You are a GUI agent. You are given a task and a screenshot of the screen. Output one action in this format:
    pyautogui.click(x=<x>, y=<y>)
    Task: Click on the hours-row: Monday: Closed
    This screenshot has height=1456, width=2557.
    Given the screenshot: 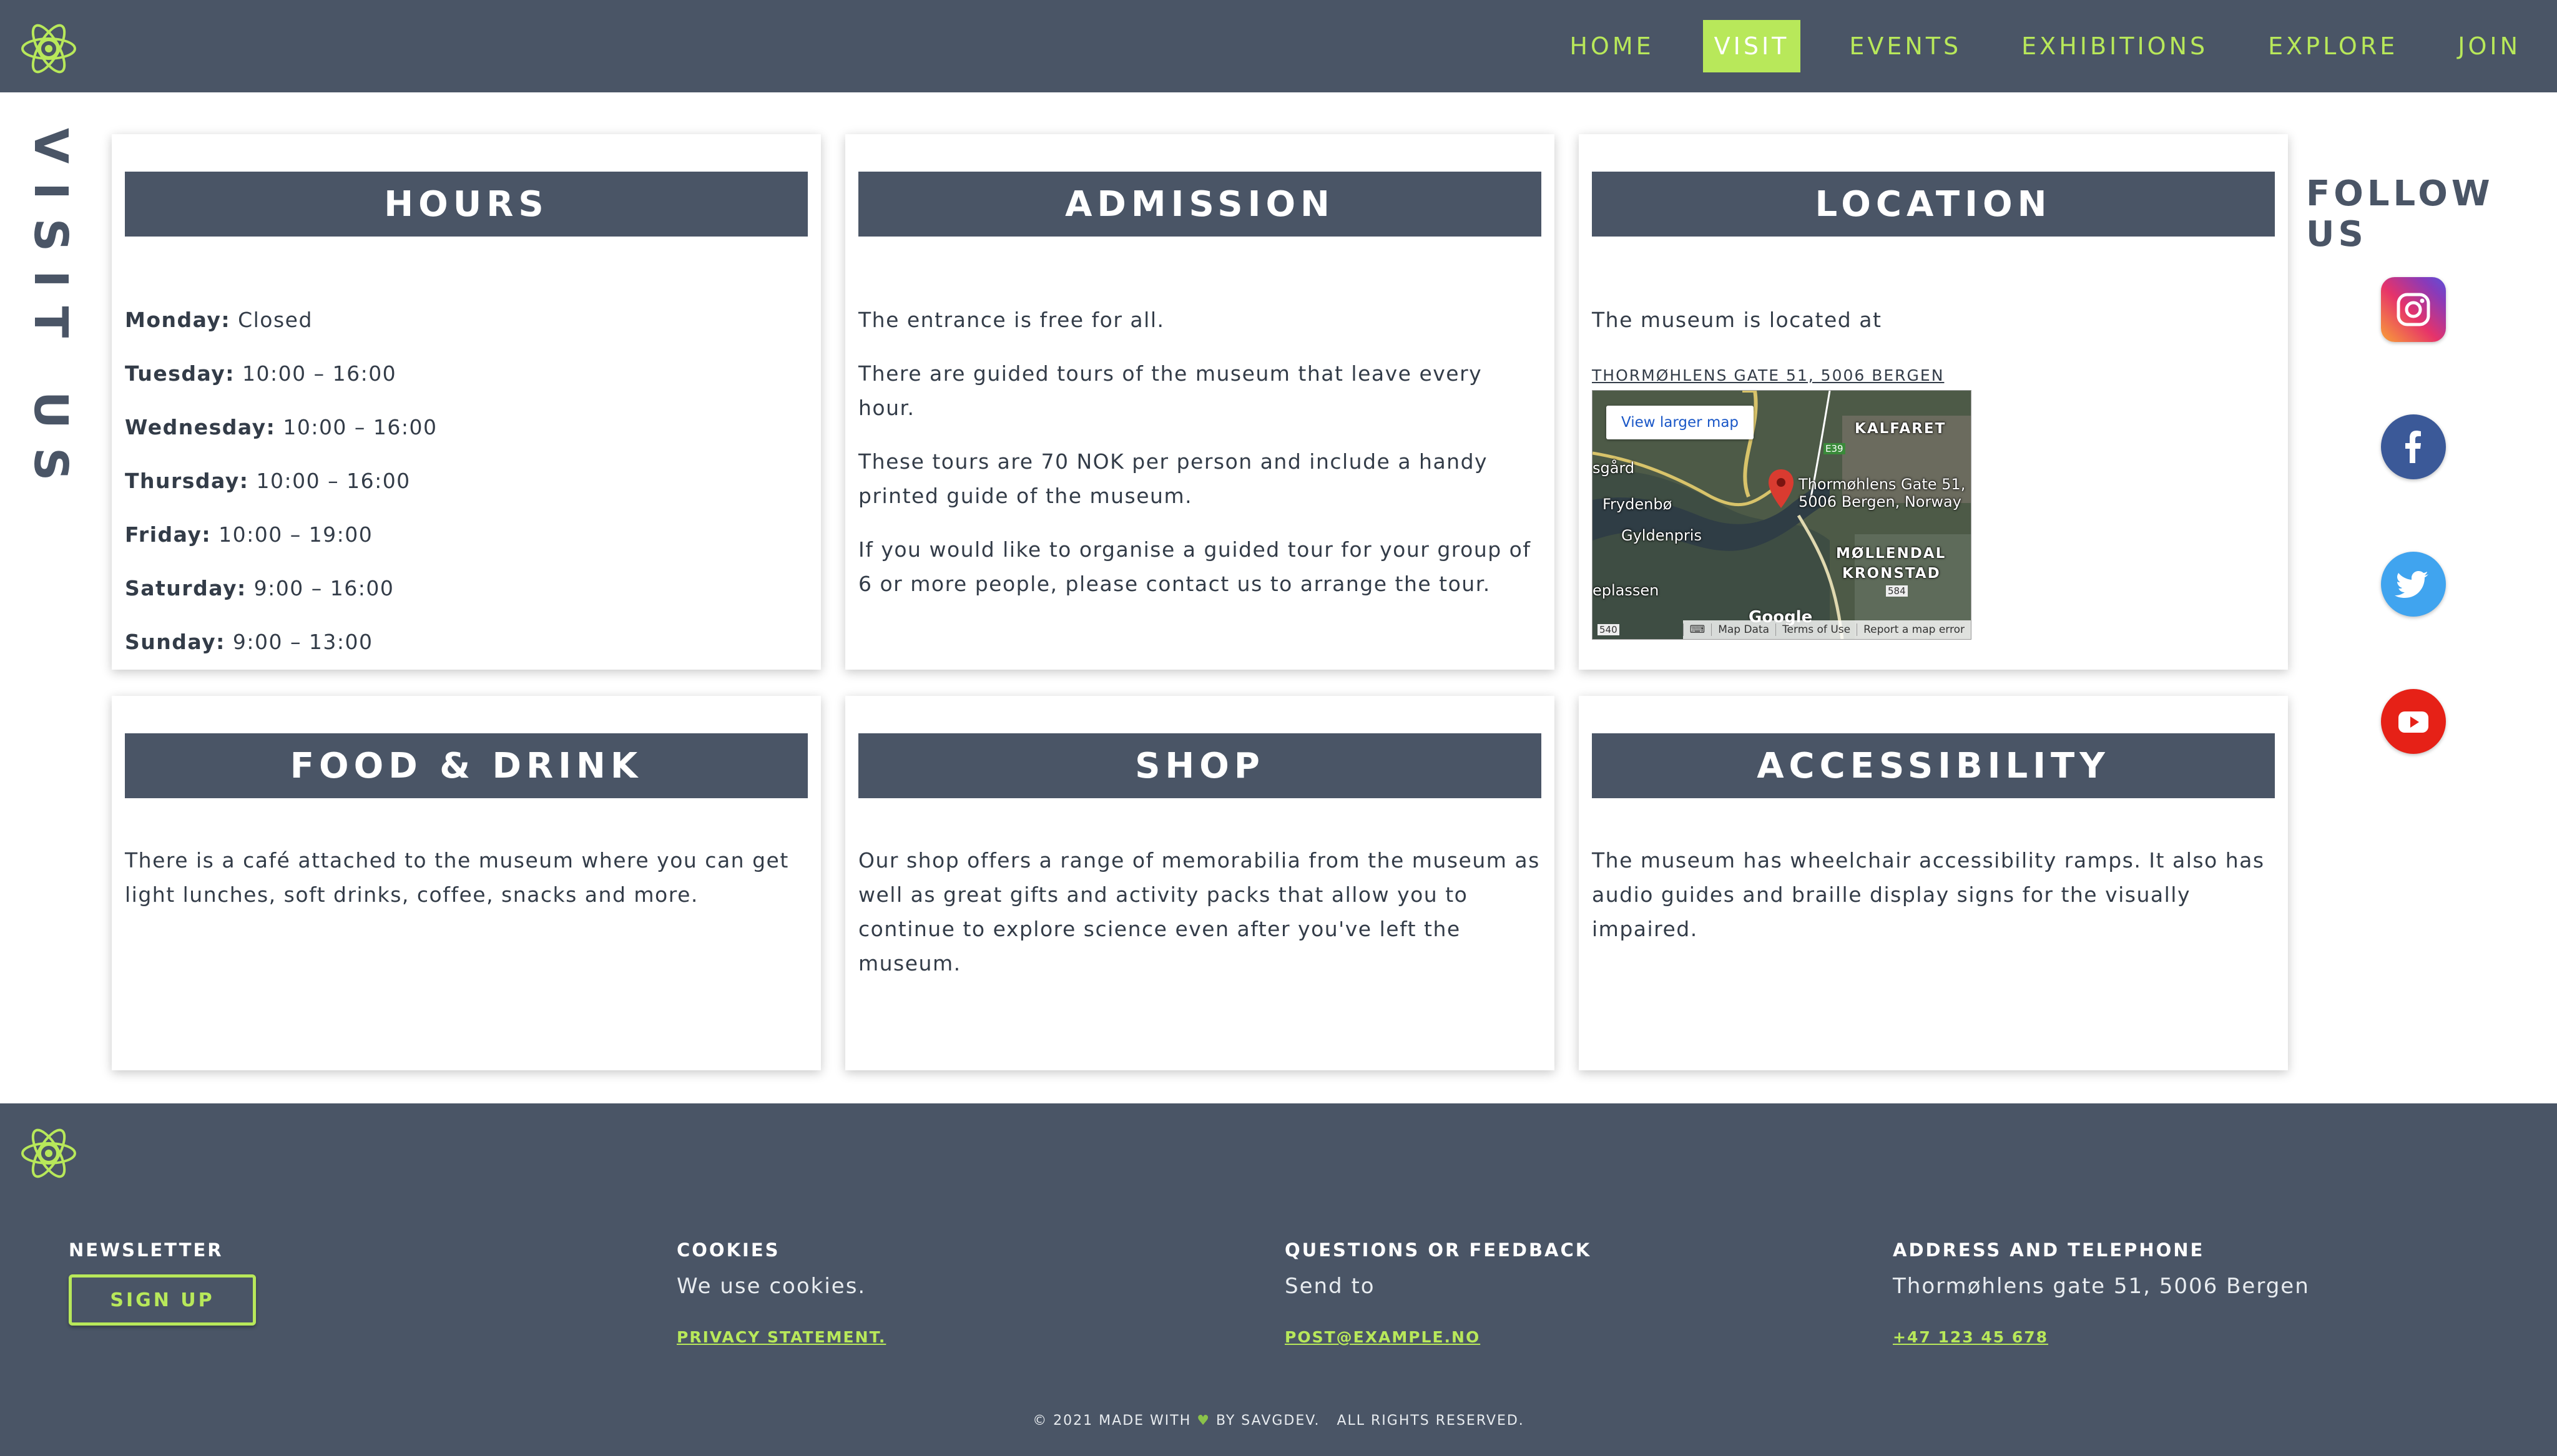 What is the action you would take?
    pyautogui.click(x=466, y=320)
    